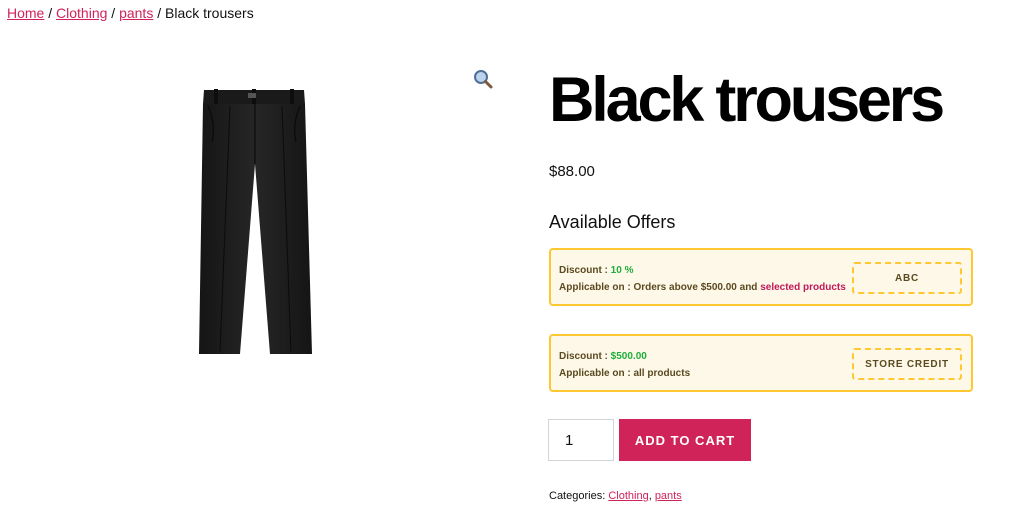 This screenshot has height=512, width=1024. I want to click on add-to-cart-button: ADD TO CART, so click(685, 440).